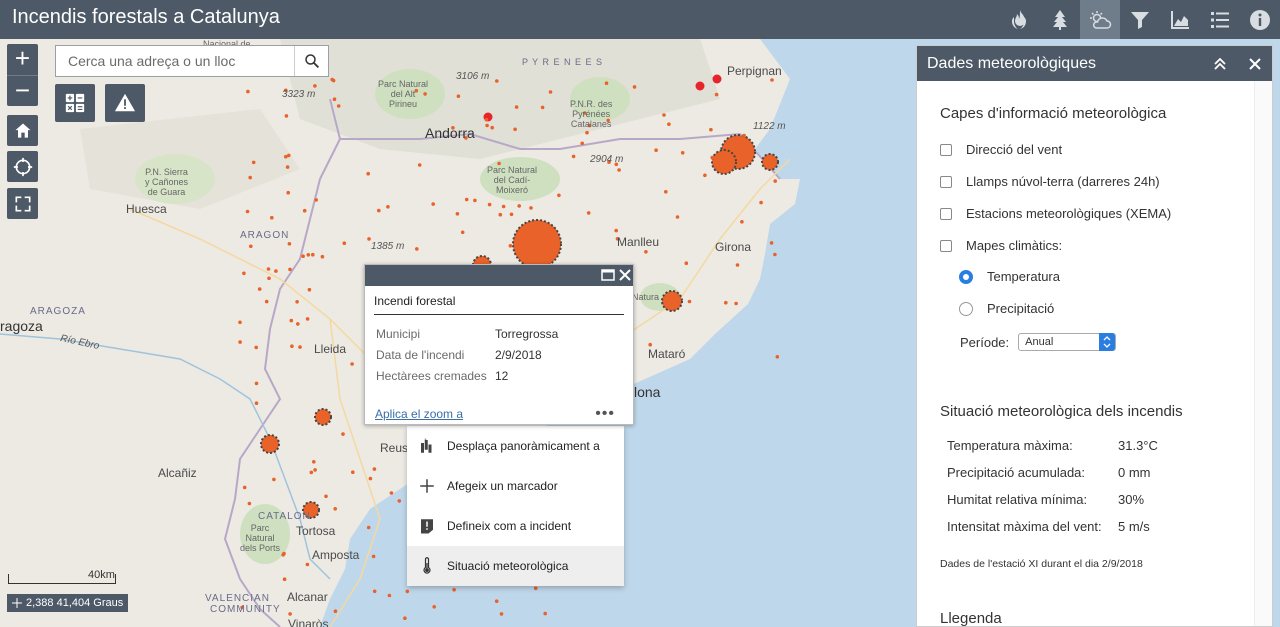 Image resolution: width=1280 pixels, height=627 pixels. I want to click on popup-row: Municipi Torregrossa, so click(467, 333).